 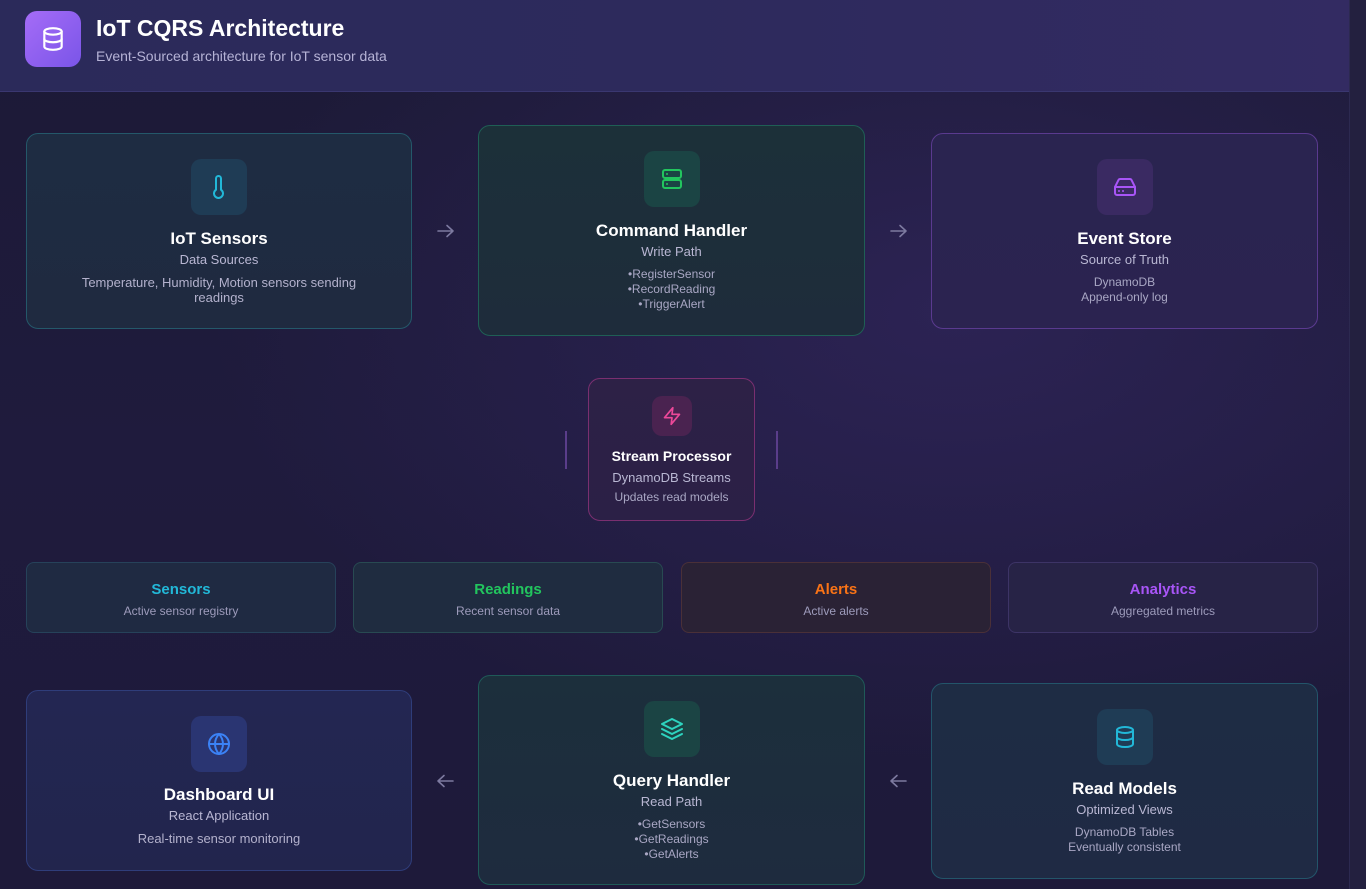 I want to click on node-subtitle: React Application, so click(x=219, y=815).